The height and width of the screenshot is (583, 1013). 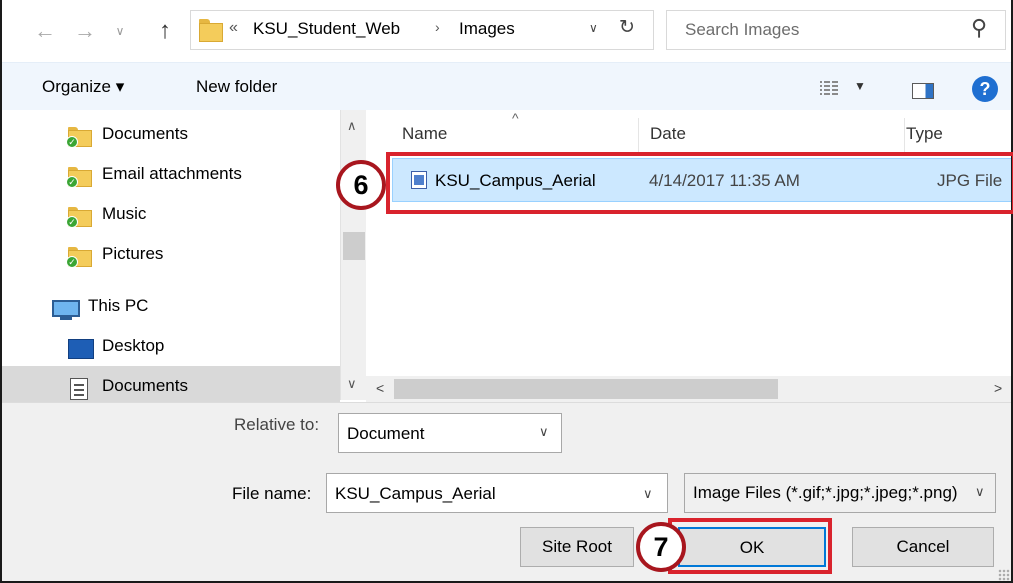 I want to click on sort-ascending-icon: ^, so click(x=515, y=118).